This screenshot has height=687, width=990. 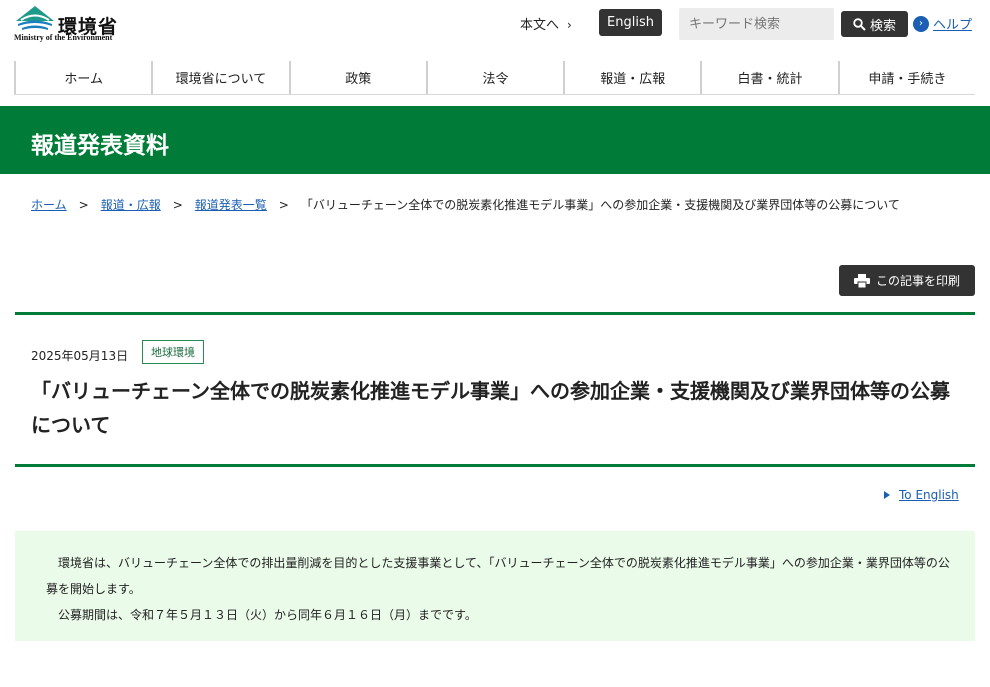 I want to click on triangle-right-icon, so click(x=887, y=495).